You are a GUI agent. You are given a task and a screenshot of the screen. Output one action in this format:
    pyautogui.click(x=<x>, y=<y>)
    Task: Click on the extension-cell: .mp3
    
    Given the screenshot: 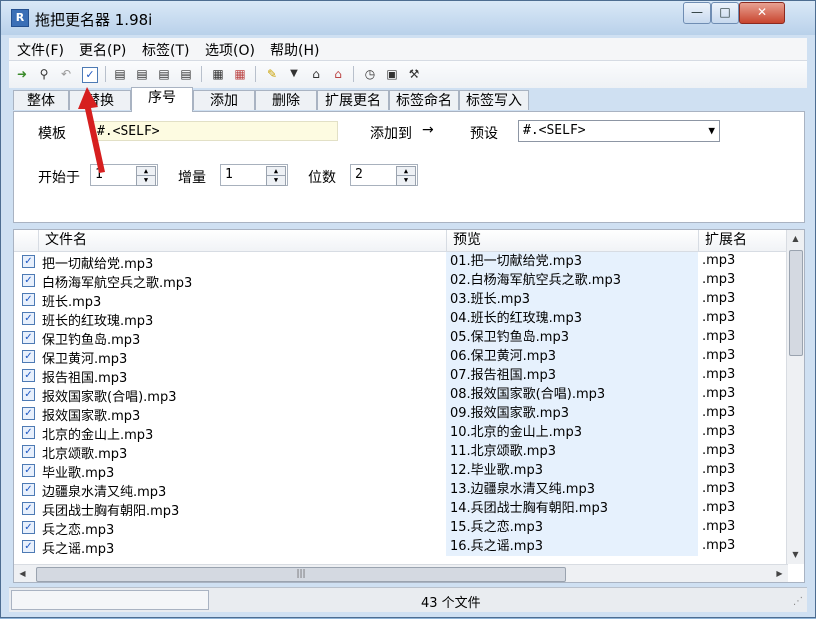 What is the action you would take?
    pyautogui.click(x=719, y=336)
    